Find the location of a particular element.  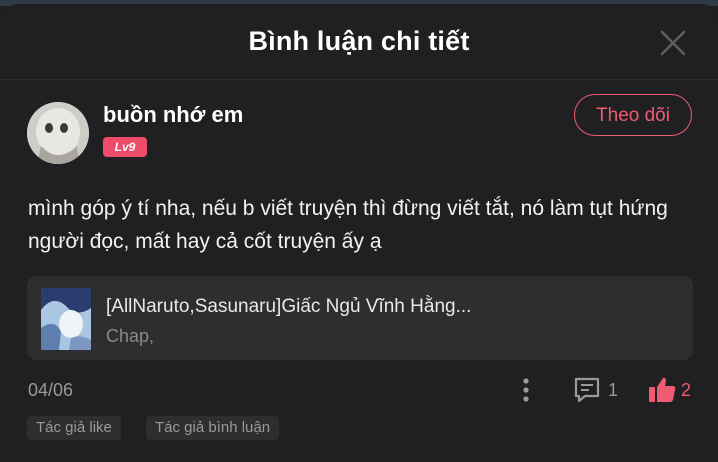

comment-icon is located at coordinates (587, 390).